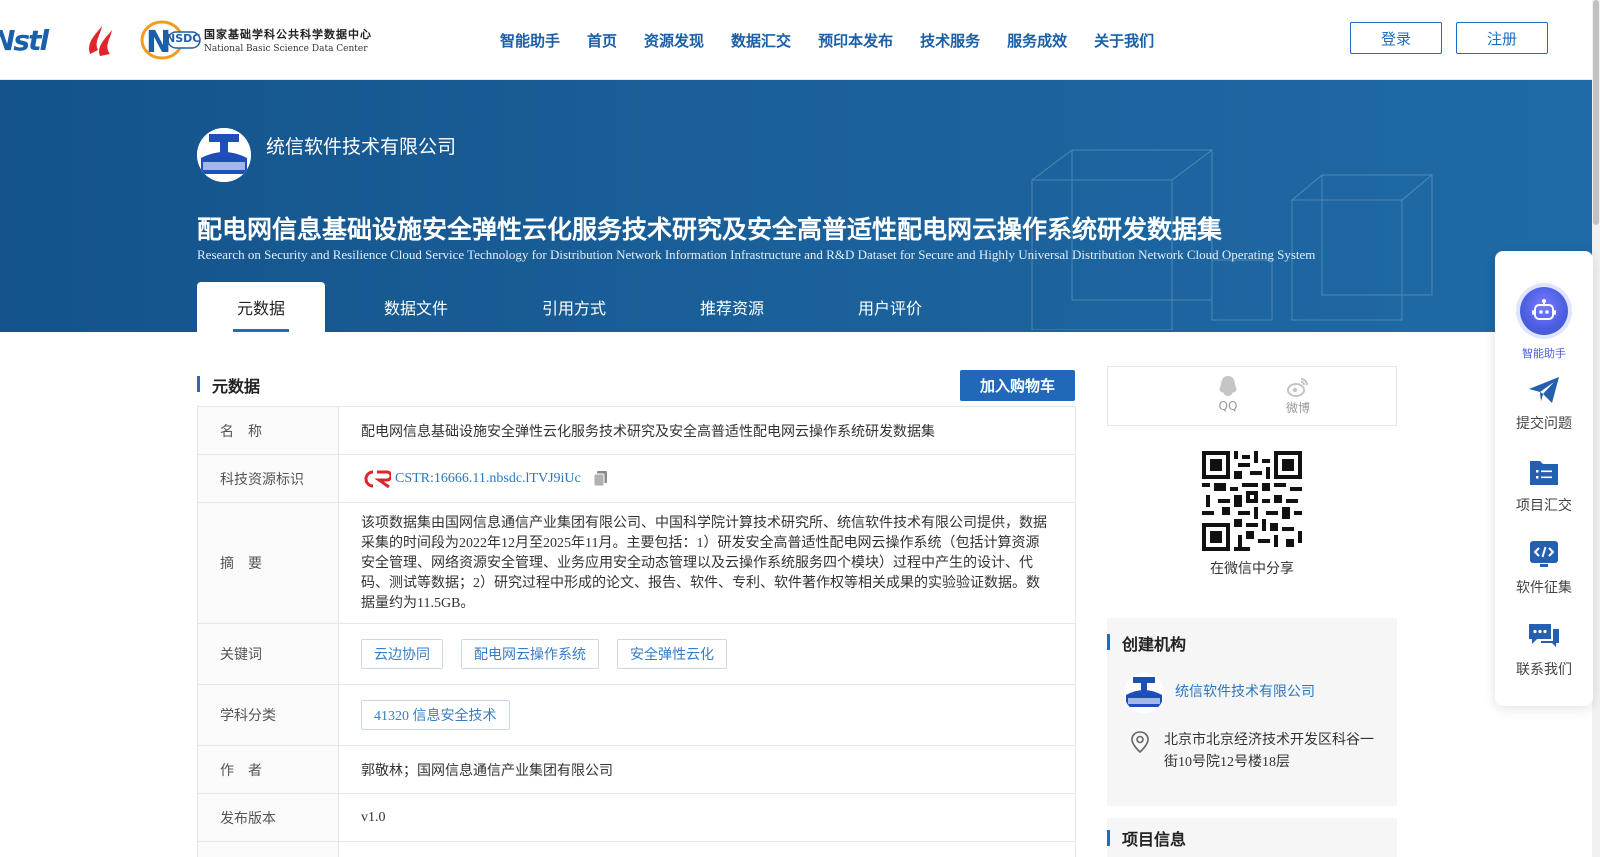  I want to click on row-val-author: 郭敬林；国网信息通信产业集团有限公司, so click(487, 771).